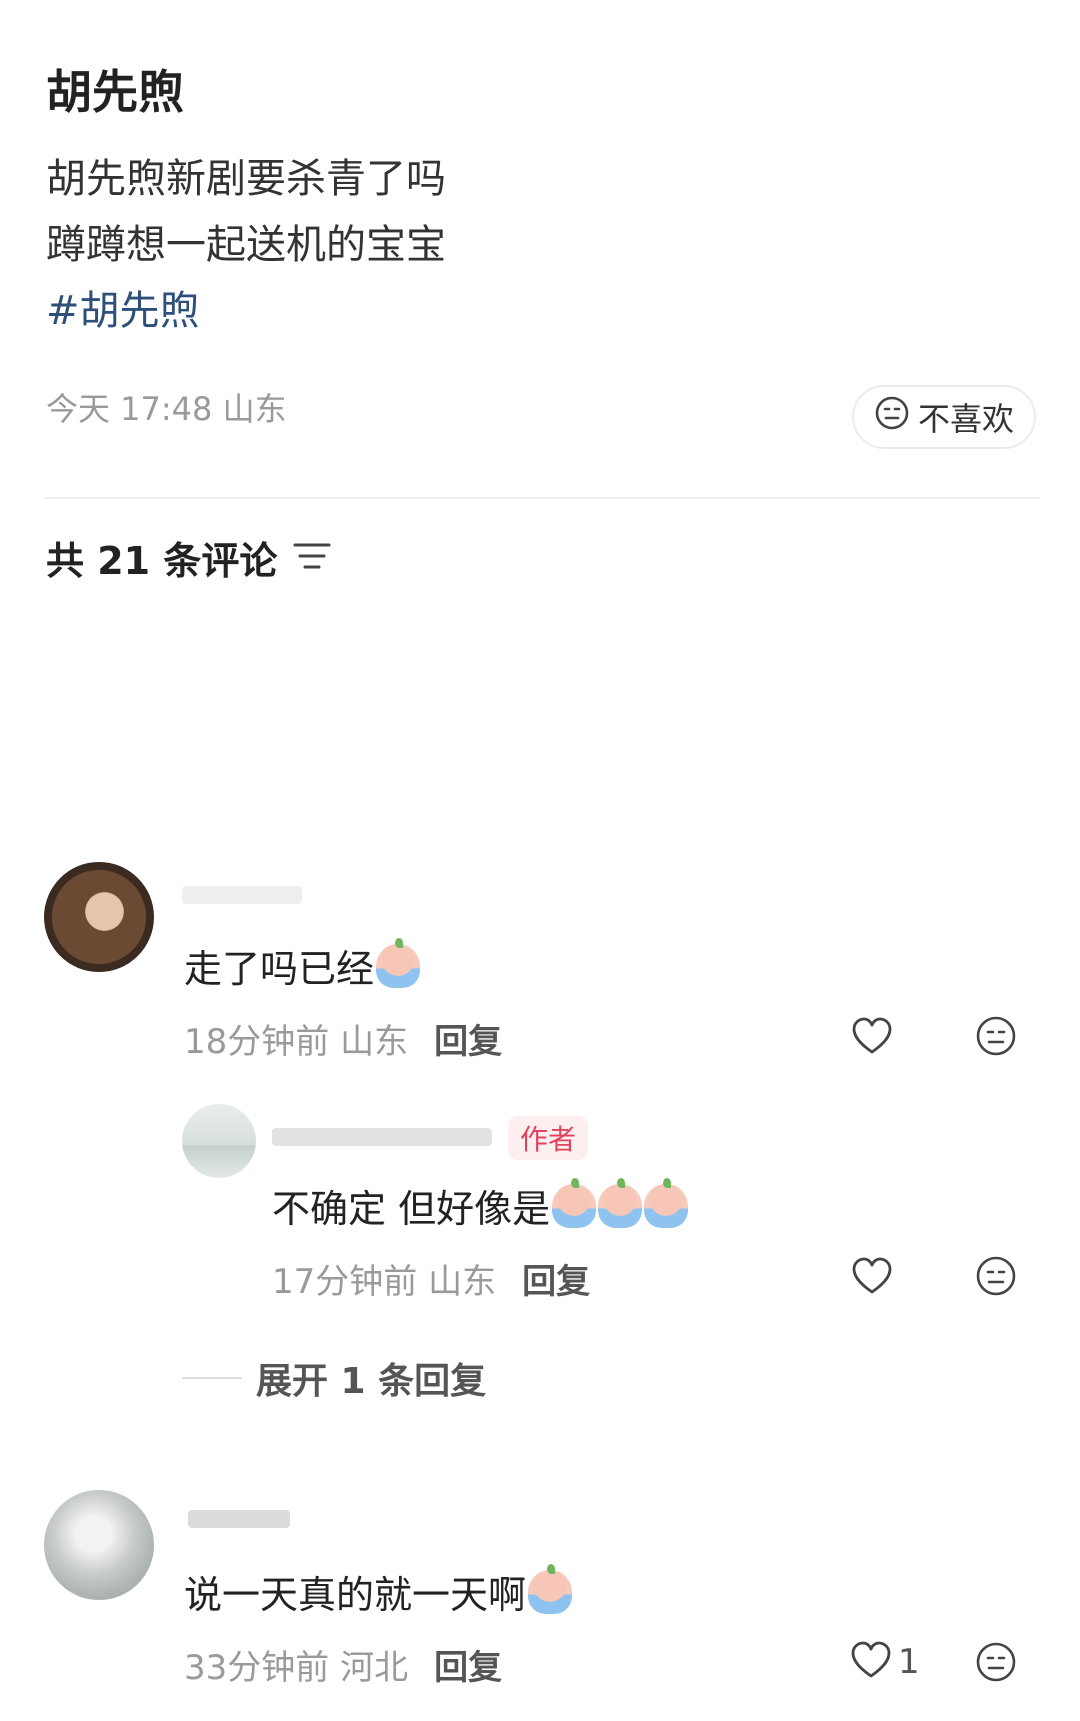 The image size is (1080, 1721). What do you see at coordinates (548, 1138) in the screenshot?
I see `author-badge: 作者` at bounding box center [548, 1138].